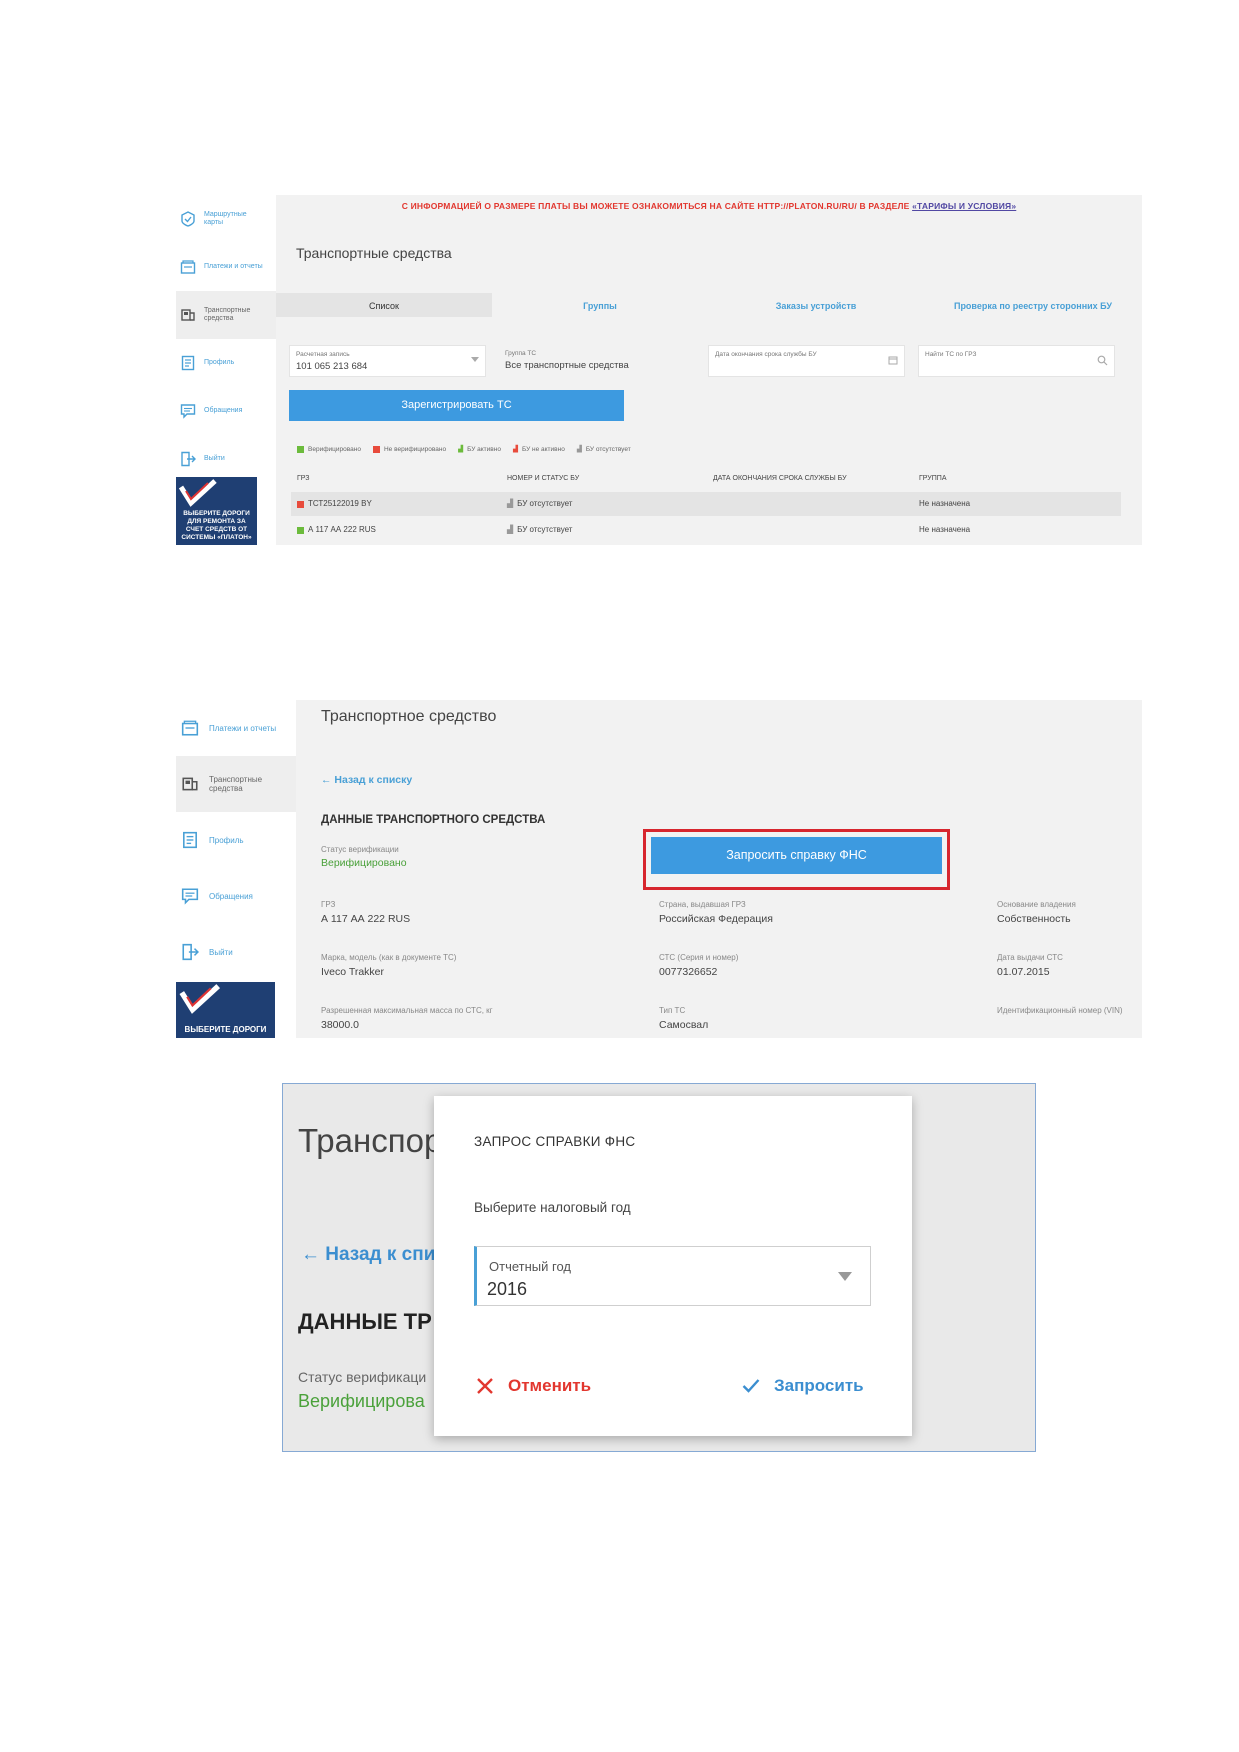  What do you see at coordinates (1060, 1010) in the screenshot?
I see `vin-label: Идентификационный номер (VIN)` at bounding box center [1060, 1010].